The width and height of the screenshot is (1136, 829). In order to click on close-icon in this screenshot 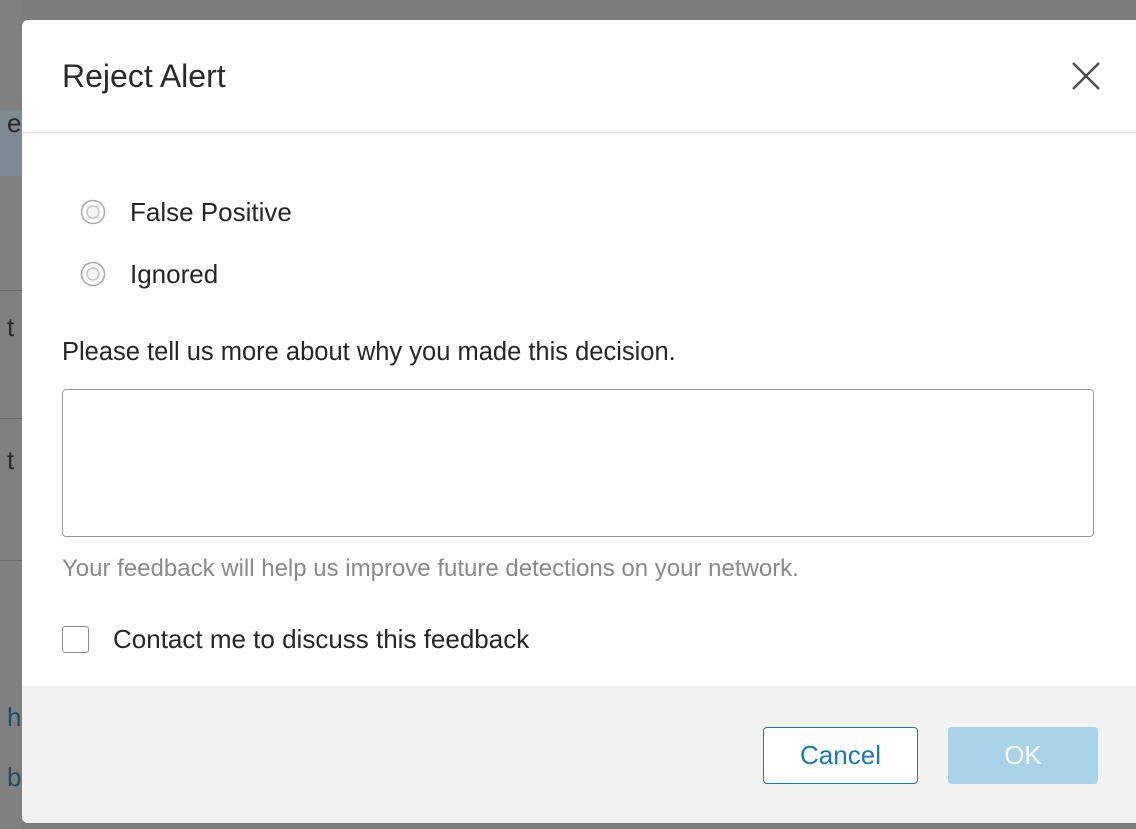, I will do `click(1086, 76)`.